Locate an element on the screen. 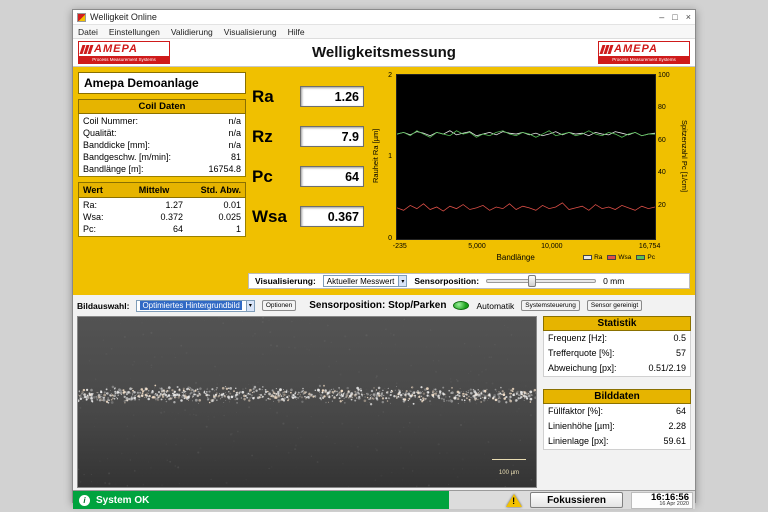  maximize-button: □ is located at coordinates (674, 17).